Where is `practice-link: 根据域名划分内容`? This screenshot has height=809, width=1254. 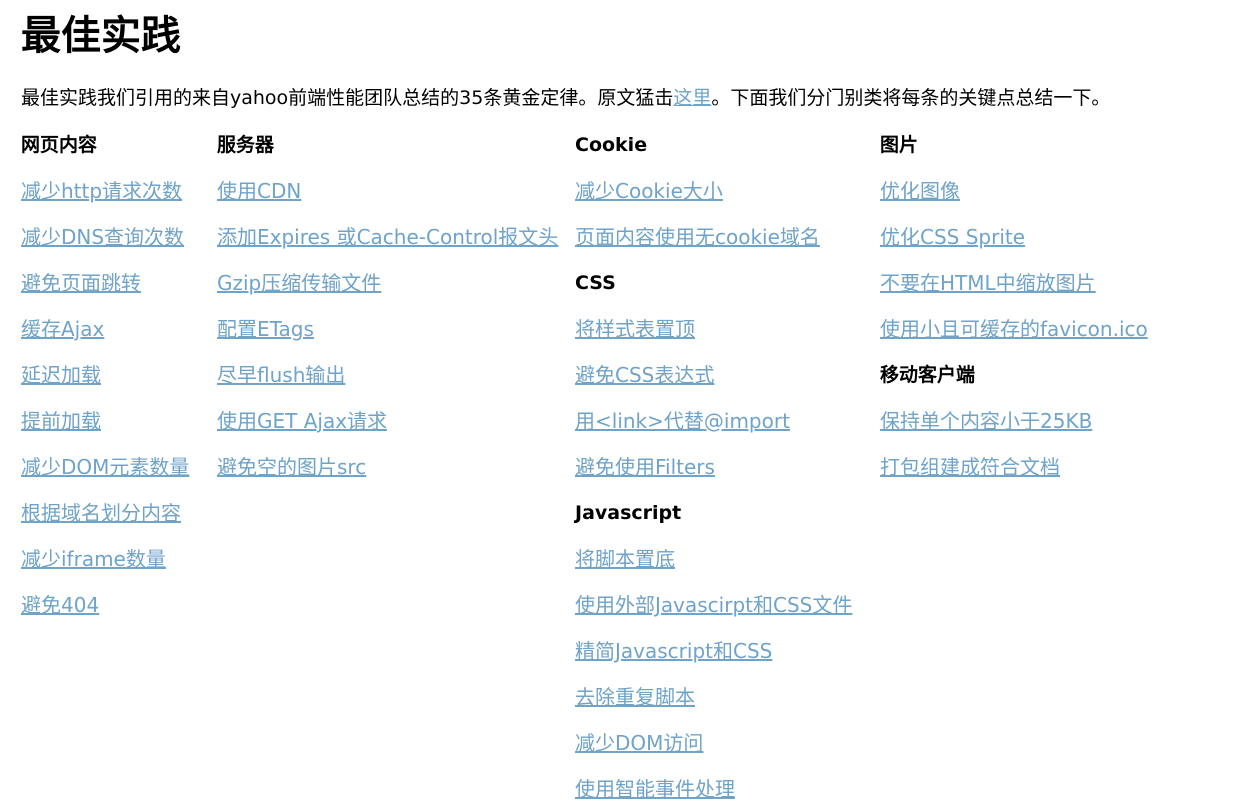 practice-link: 根据域名划分内容 is located at coordinates (105, 519).